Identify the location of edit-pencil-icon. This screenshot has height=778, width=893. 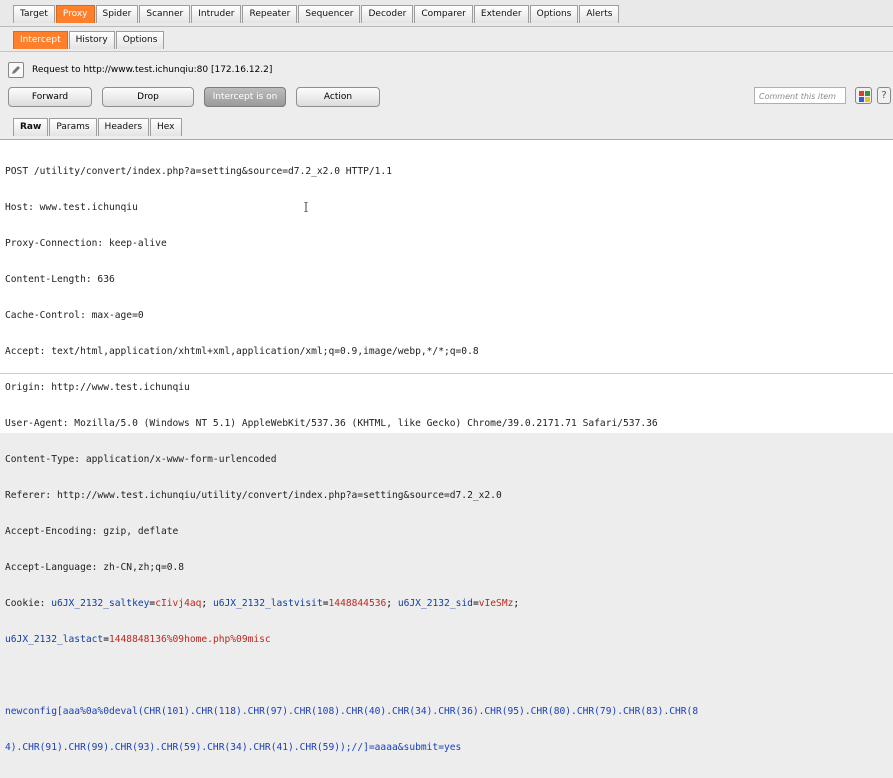
(16, 70).